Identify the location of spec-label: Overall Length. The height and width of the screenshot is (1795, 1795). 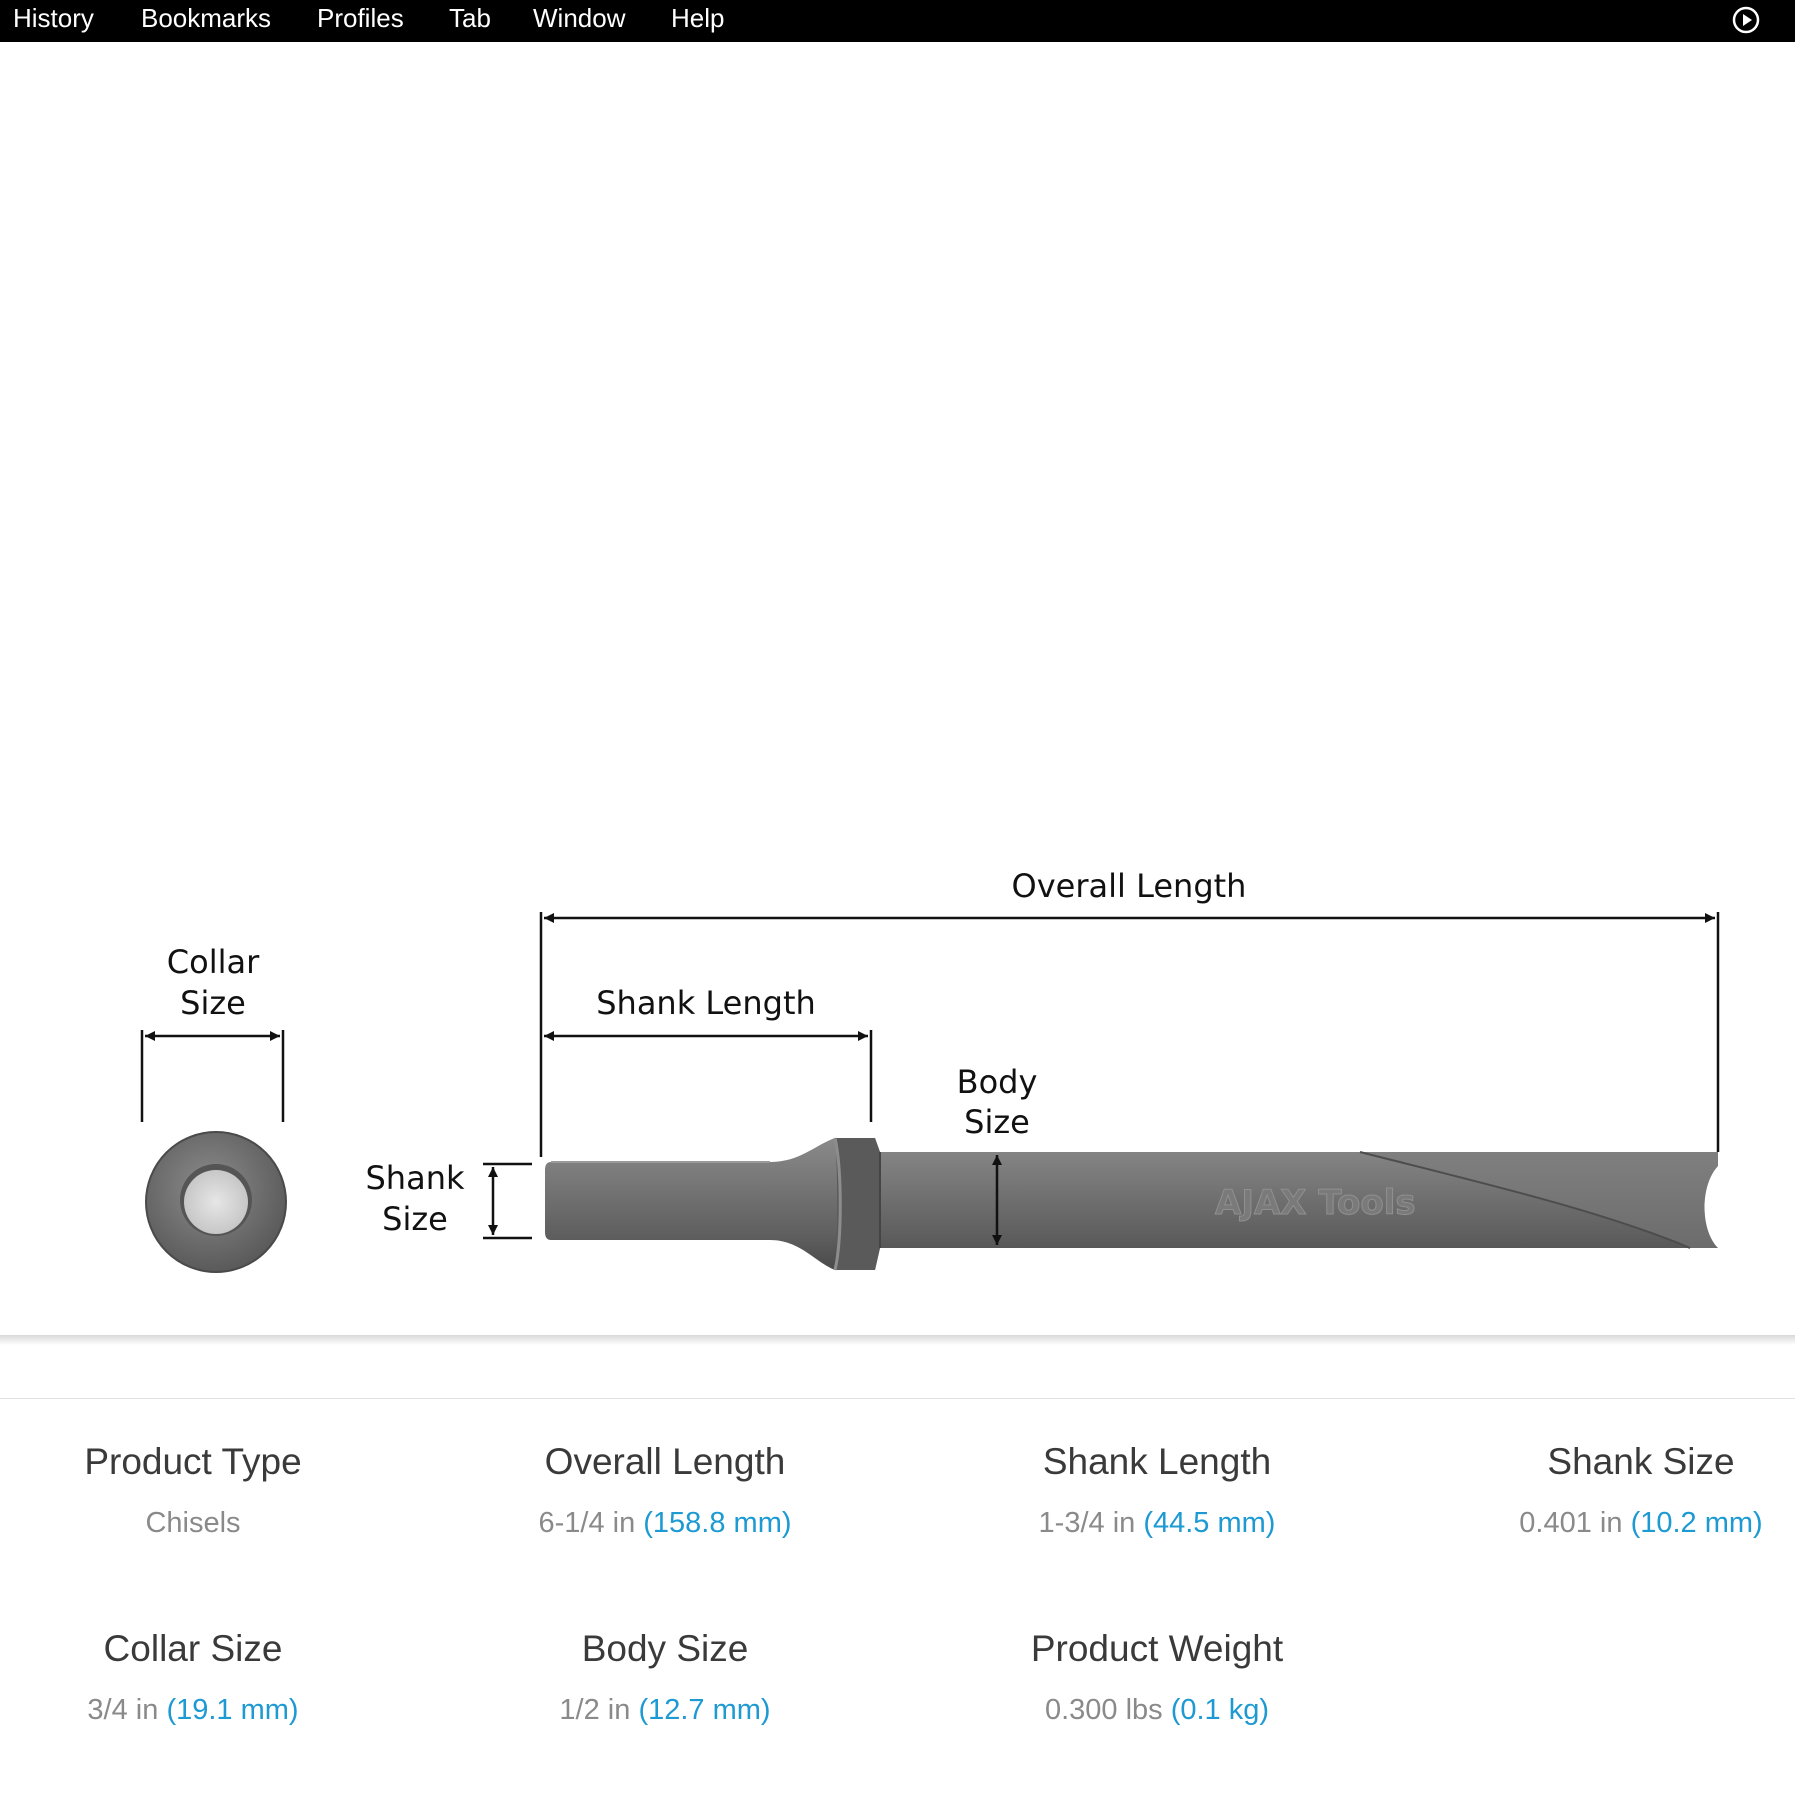
(665, 1461).